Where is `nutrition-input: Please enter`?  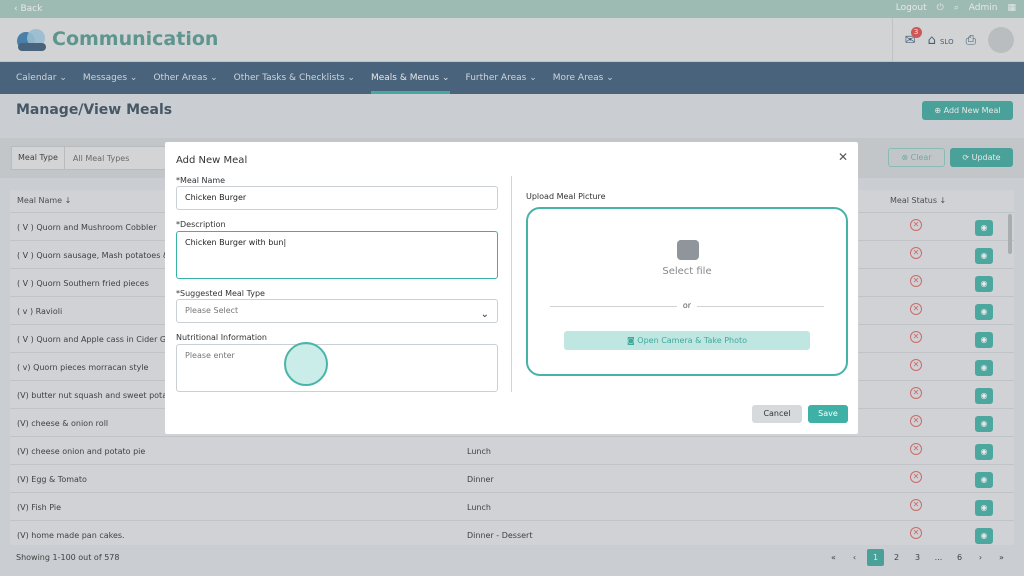 nutrition-input: Please enter is located at coordinates (337, 368).